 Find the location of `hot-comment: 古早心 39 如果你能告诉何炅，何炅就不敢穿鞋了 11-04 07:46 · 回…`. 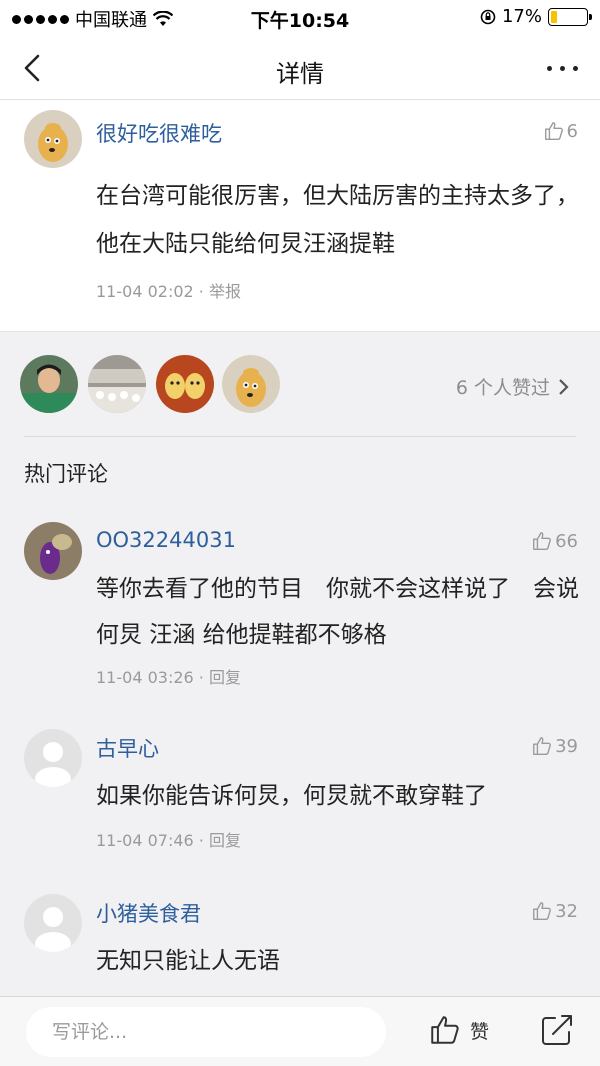

hot-comment: 古早心 39 如果你能告诉何炅，何炅就不敢穿鞋了 11-04 07:46 · 回… is located at coordinates (300, 797).